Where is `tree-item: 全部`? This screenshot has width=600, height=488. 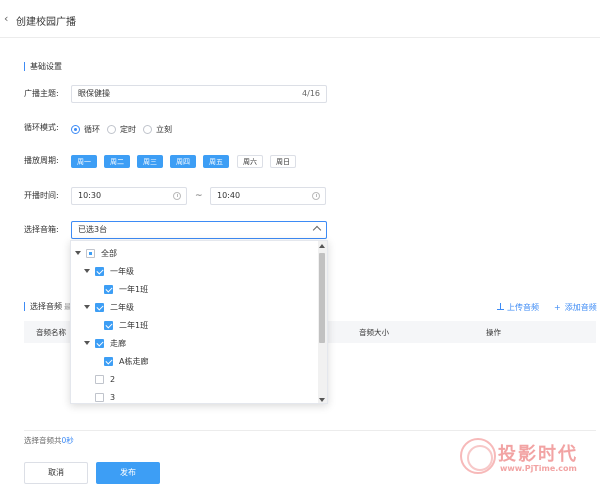 tree-item: 全部 is located at coordinates (96, 253).